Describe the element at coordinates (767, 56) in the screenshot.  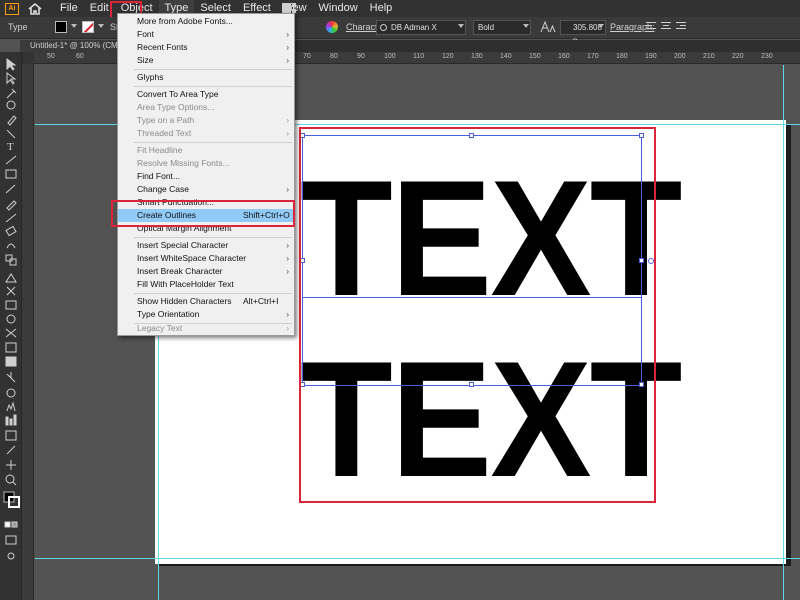
I see `ruler-label: 230` at that location.